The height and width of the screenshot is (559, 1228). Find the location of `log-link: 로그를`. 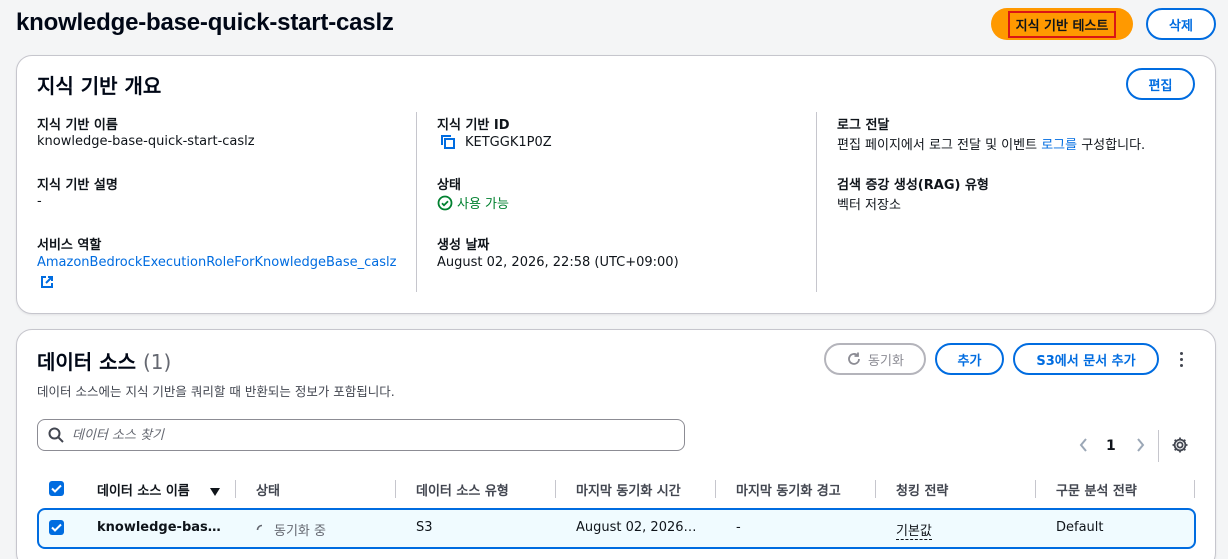

log-link: 로그를 is located at coordinates (1059, 145).